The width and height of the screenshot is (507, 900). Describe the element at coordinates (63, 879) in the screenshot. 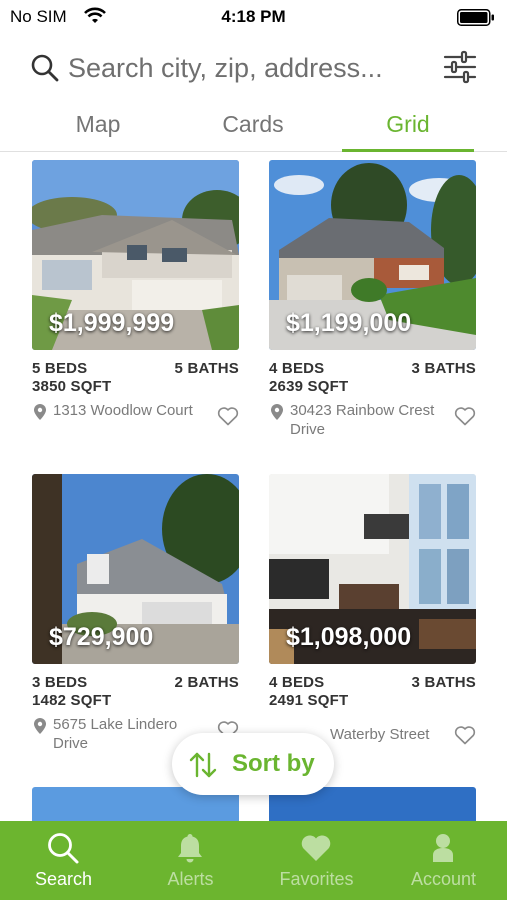

I see `nav-search-label: Search` at that location.